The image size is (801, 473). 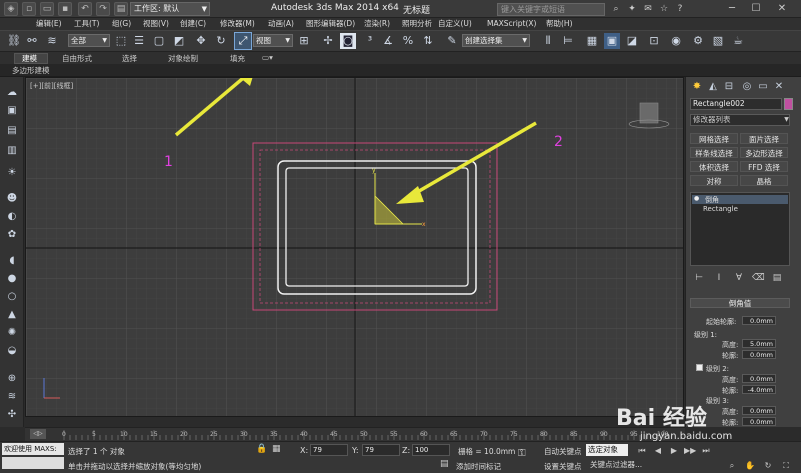 I want to click on cat-icon: ✿, so click(x=12, y=235).